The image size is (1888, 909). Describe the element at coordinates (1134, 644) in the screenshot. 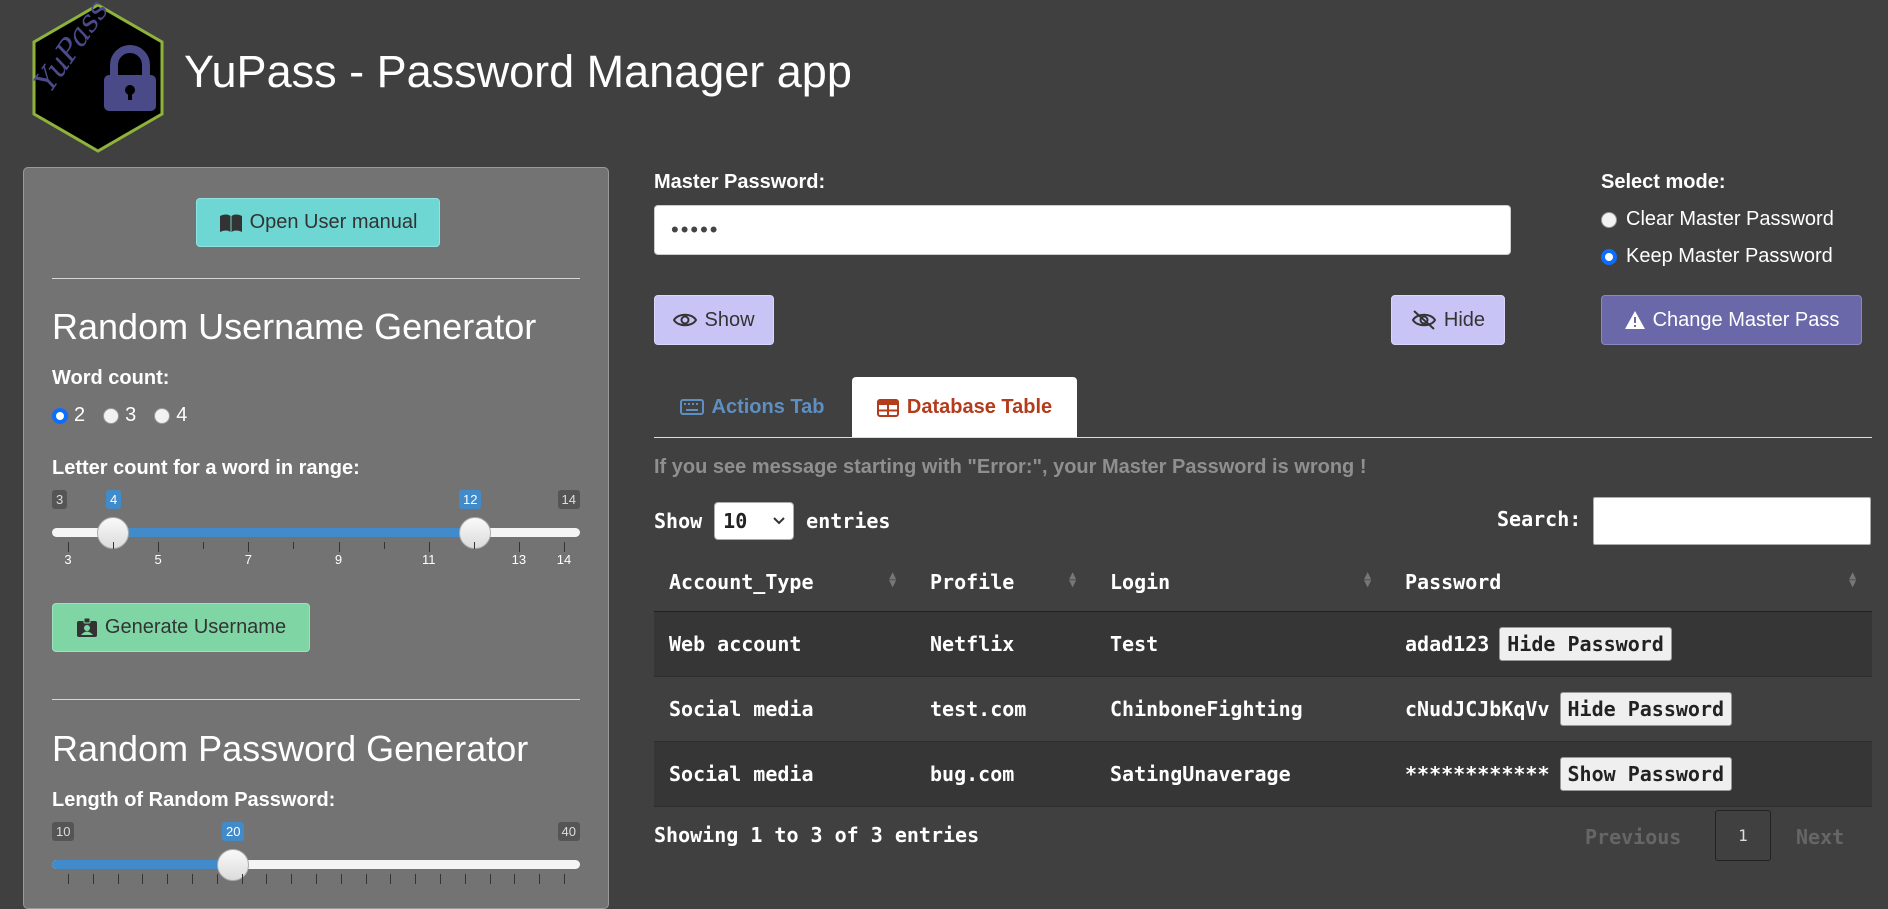

I see `cell-login: Test` at that location.